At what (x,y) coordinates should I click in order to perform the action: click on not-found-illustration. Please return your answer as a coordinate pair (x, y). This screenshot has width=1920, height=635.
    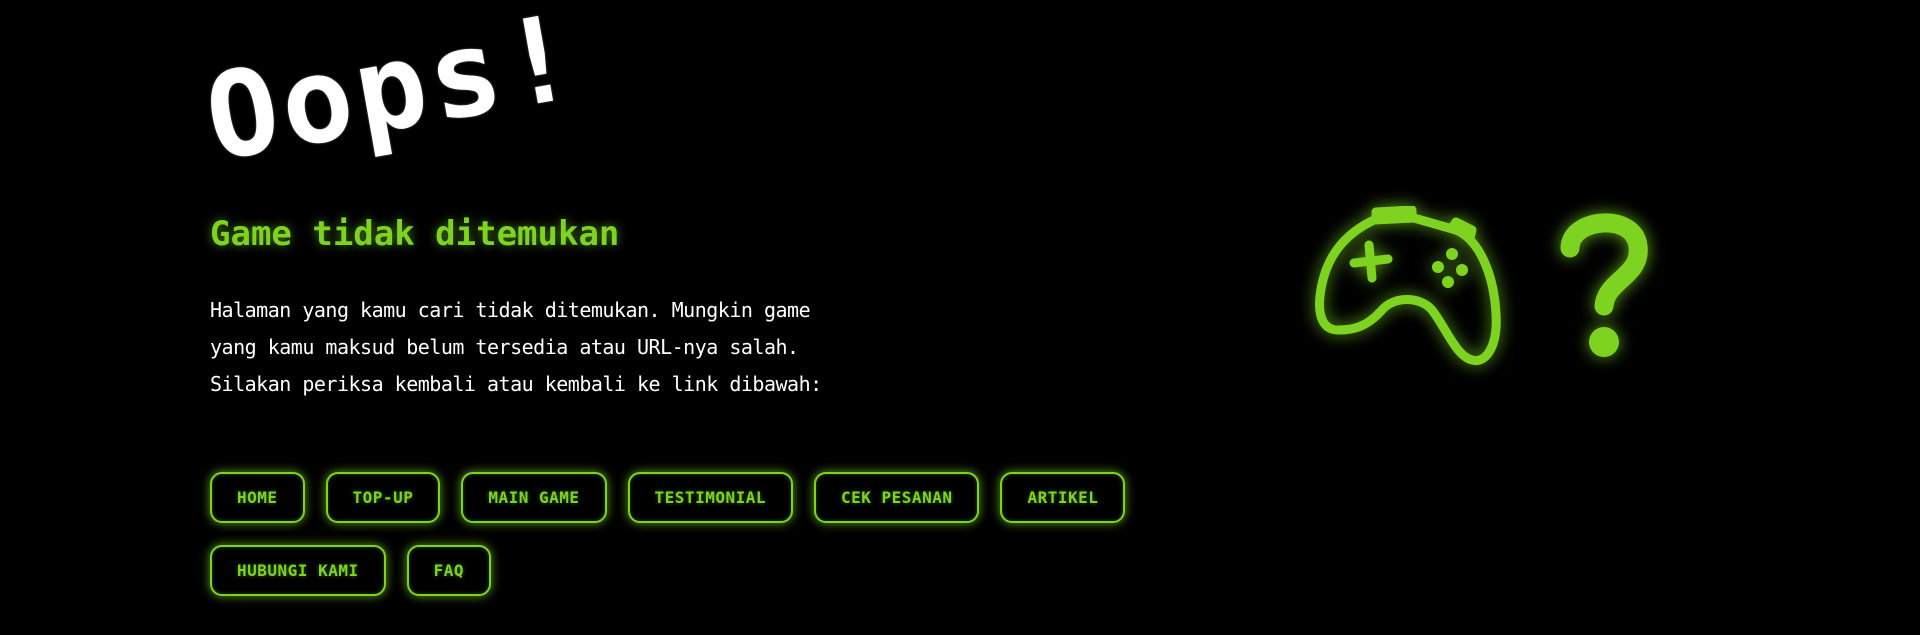
    Looking at the image, I should click on (1485, 290).